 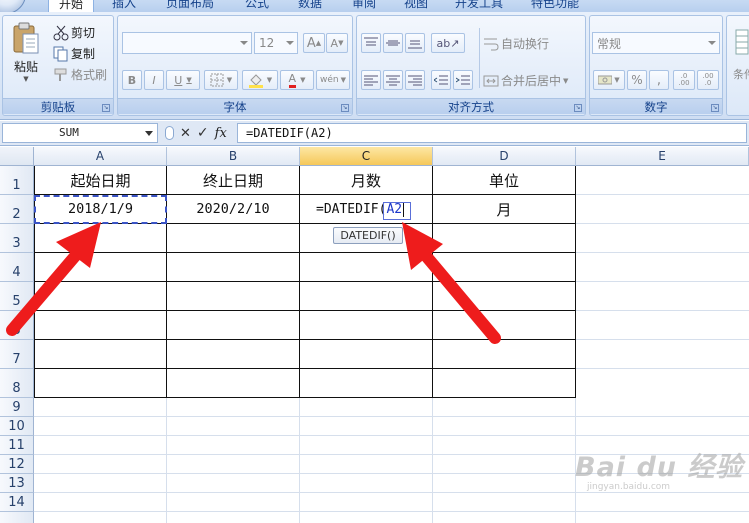 What do you see at coordinates (149, 133) in the screenshot?
I see `chevron-down-icon` at bounding box center [149, 133].